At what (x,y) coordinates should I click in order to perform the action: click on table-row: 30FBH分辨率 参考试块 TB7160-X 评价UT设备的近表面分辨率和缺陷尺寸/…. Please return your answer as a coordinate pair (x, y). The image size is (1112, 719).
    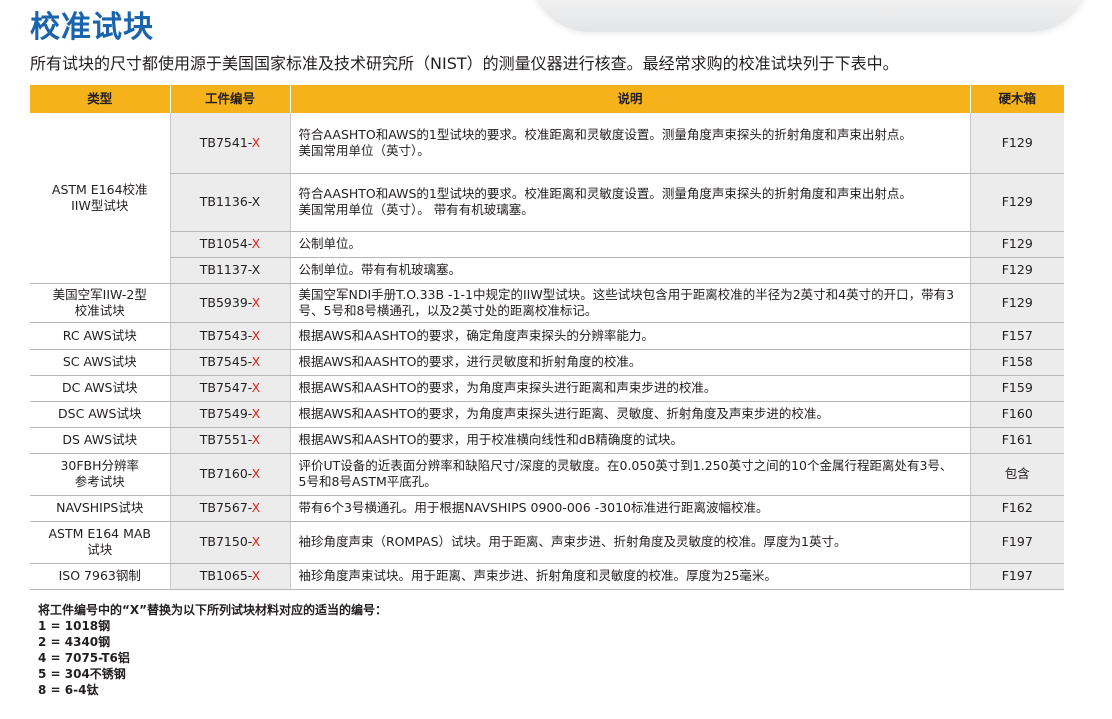
    Looking at the image, I should click on (547, 474).